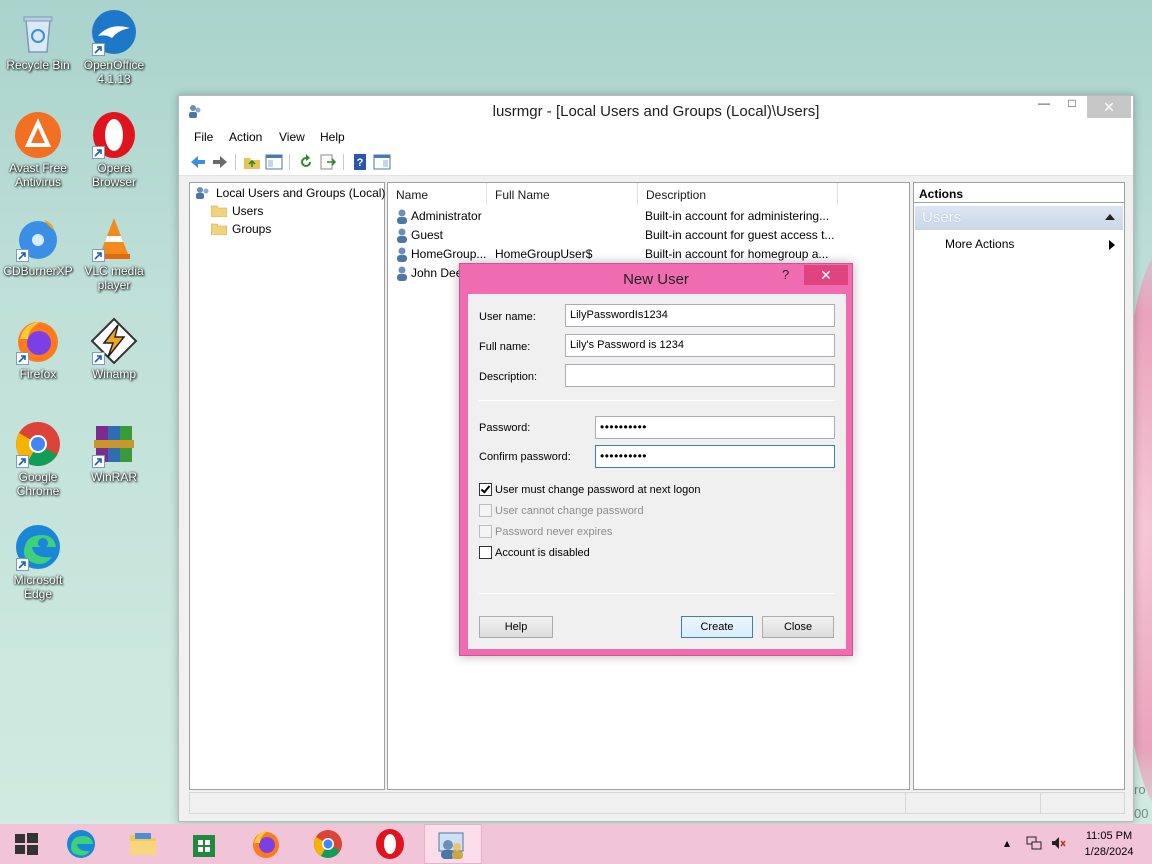 Image resolution: width=1152 pixels, height=864 pixels. What do you see at coordinates (785, 274) in the screenshot?
I see `help-question-icon: ?` at bounding box center [785, 274].